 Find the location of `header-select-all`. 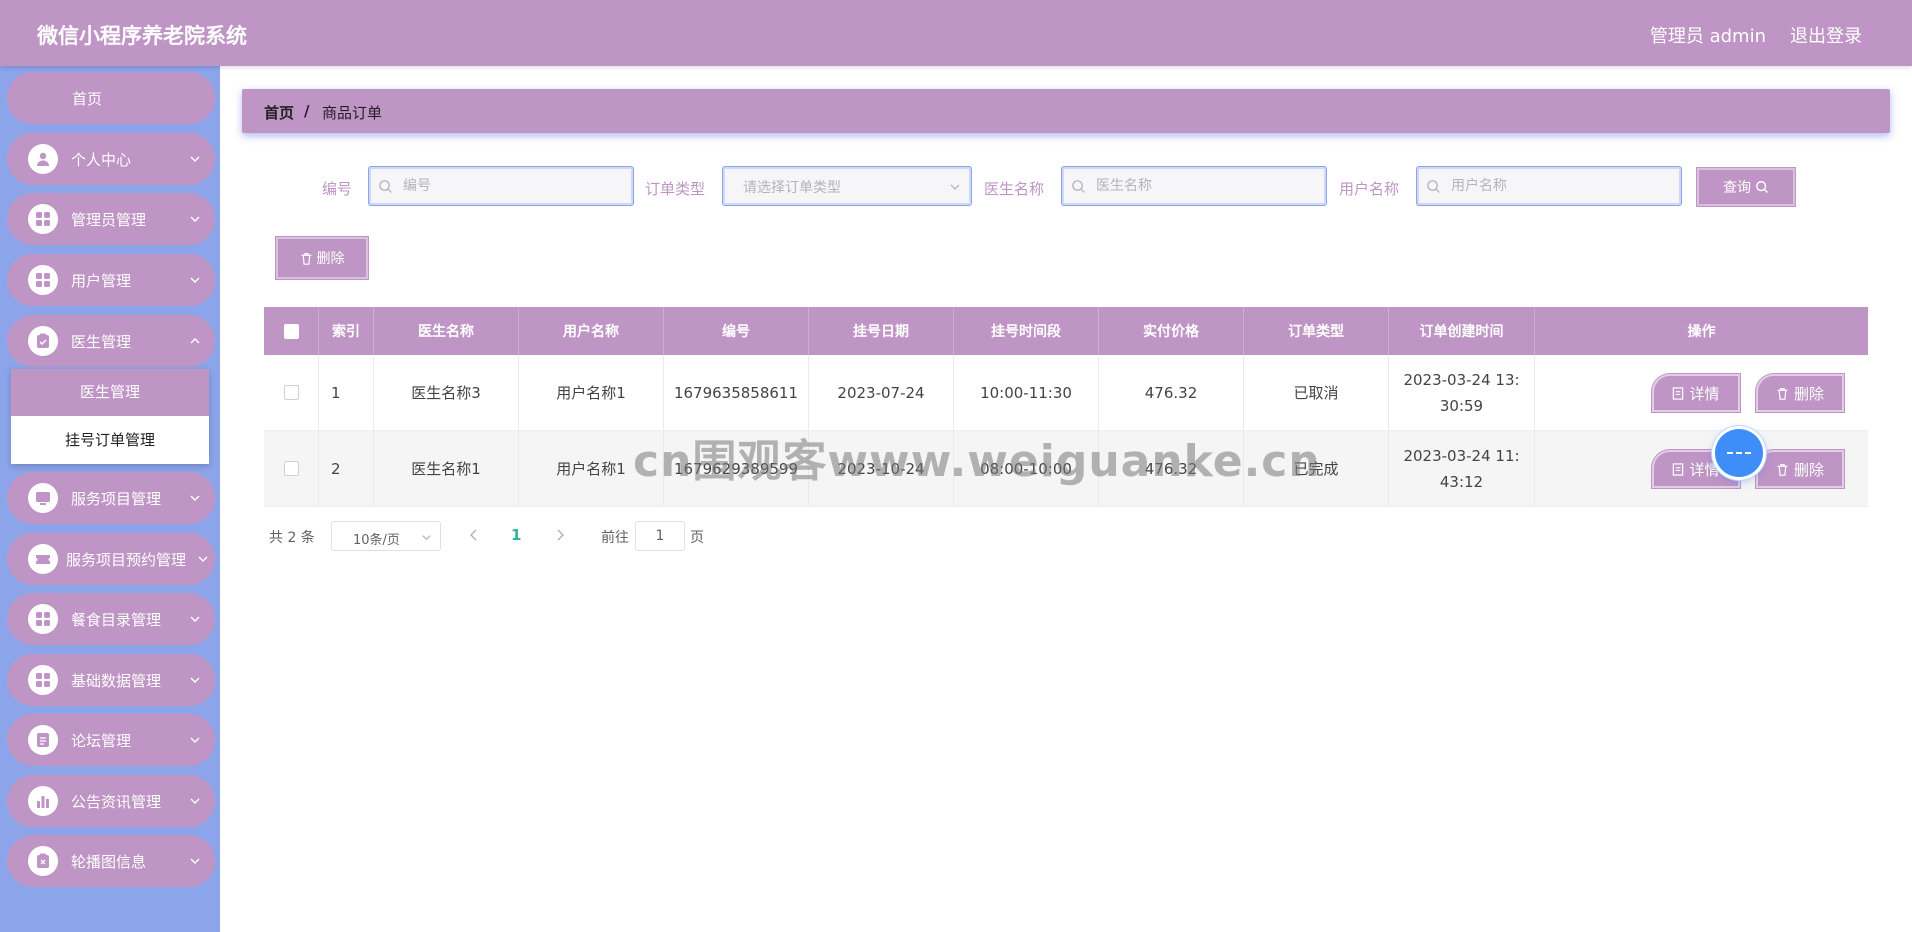

header-select-all is located at coordinates (291, 331).